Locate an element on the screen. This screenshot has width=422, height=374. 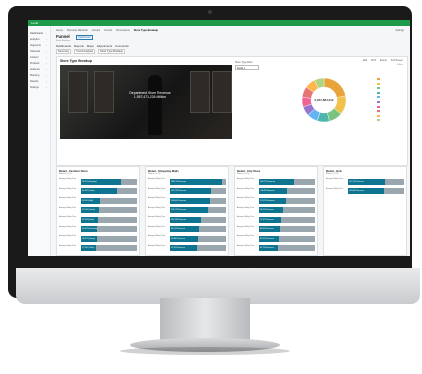
bar-value: 88,650 Revenue is located at coordinates (267, 229).